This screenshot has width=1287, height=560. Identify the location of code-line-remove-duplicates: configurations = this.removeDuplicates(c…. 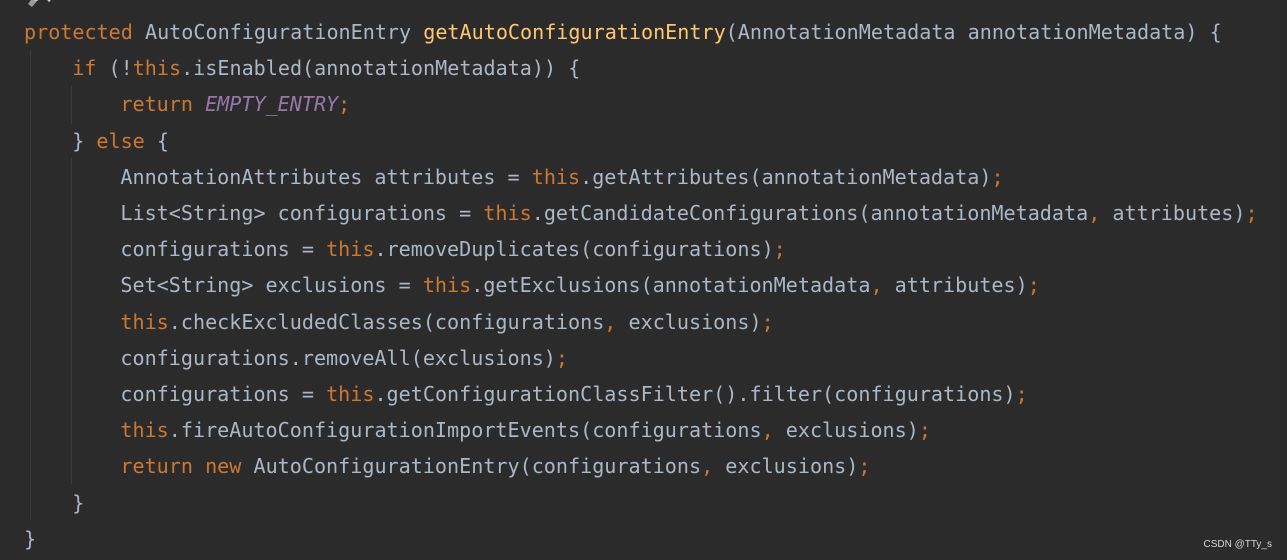
(452, 249).